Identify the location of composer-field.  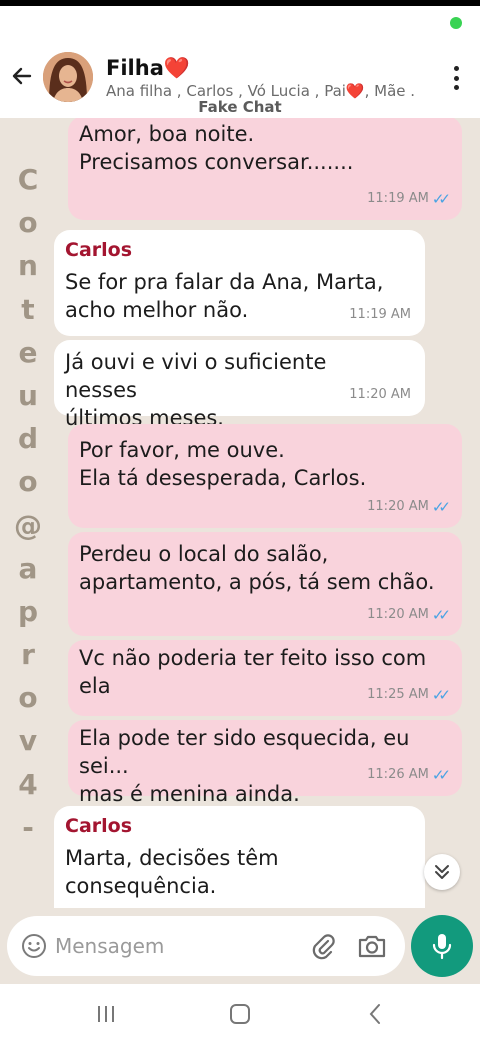
(206, 946).